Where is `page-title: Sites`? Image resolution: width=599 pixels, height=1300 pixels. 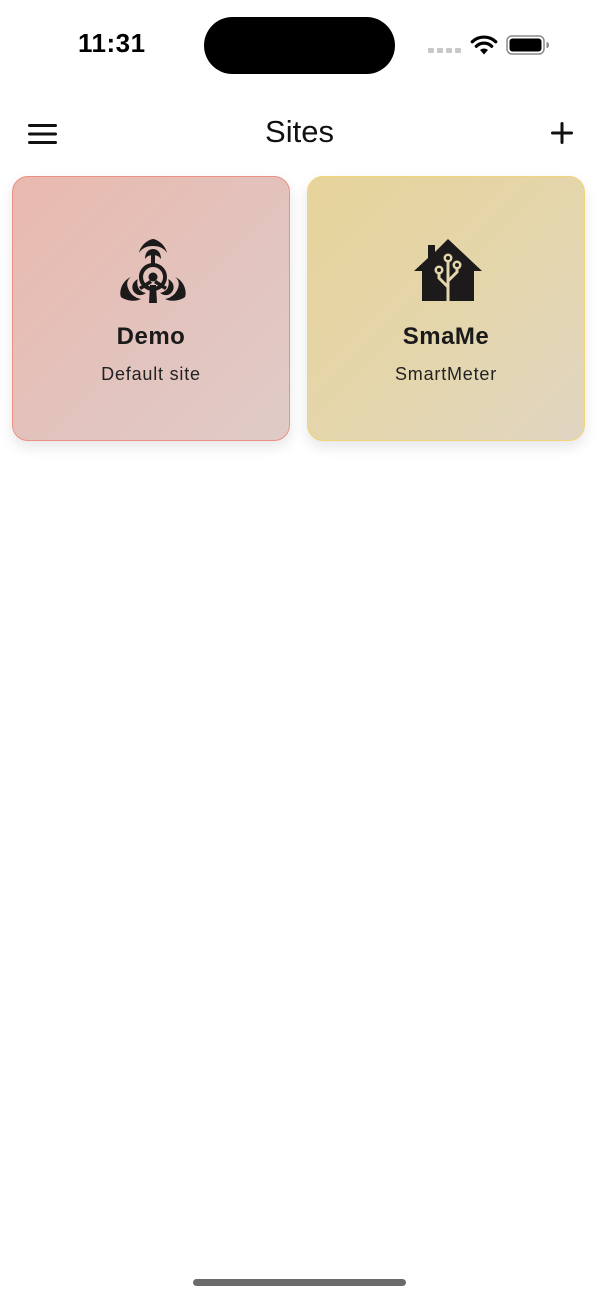 page-title: Sites is located at coordinates (299, 131).